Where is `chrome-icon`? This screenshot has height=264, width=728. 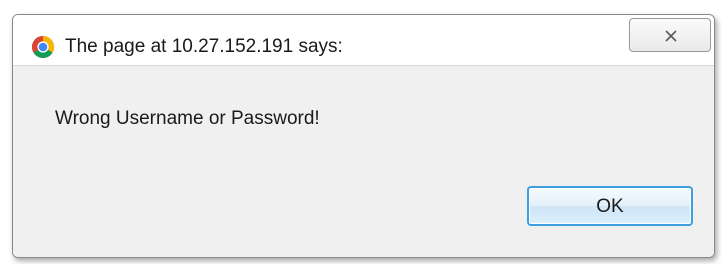
chrome-icon is located at coordinates (43, 47).